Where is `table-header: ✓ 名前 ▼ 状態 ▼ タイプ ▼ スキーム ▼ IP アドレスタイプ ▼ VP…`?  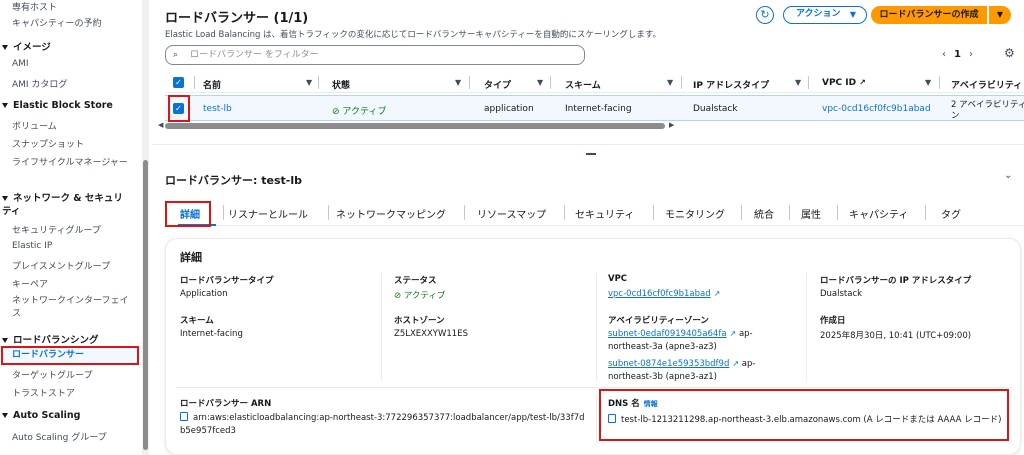 table-header: ✓ 名前 ▼ 状態 ▼ タイプ ▼ スキーム ▼ IP アドレスタイプ ▼ VP… is located at coordinates (594, 83).